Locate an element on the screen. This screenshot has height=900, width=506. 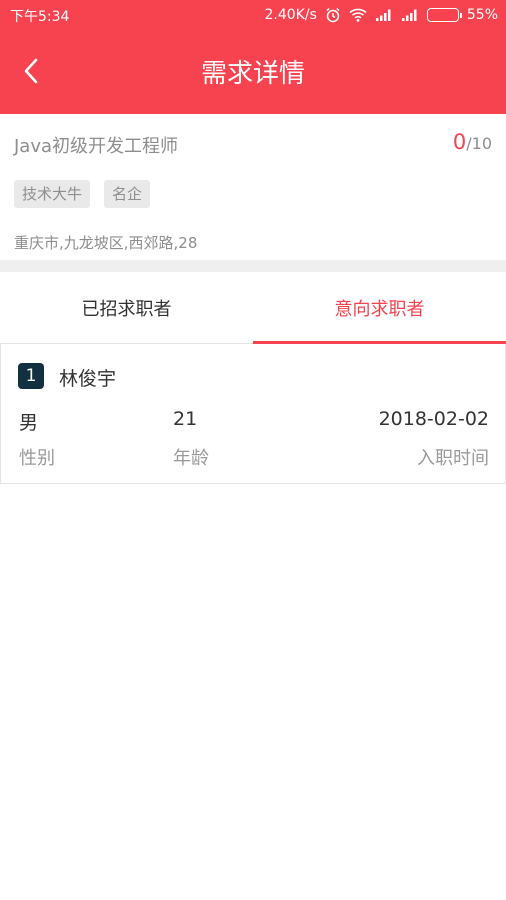
page-title: 需求详情 is located at coordinates (252, 74).